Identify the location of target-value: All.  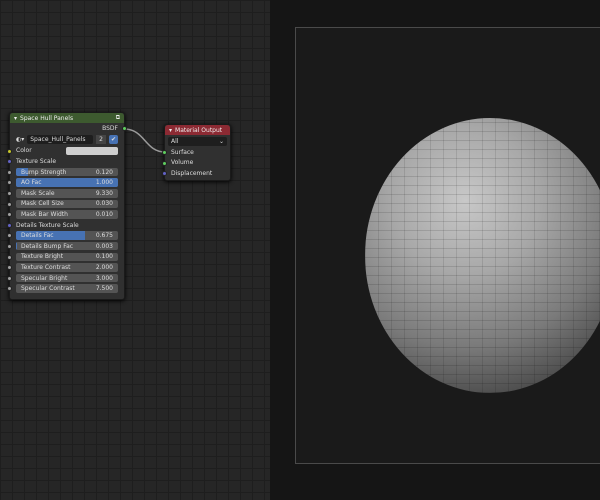
(175, 141).